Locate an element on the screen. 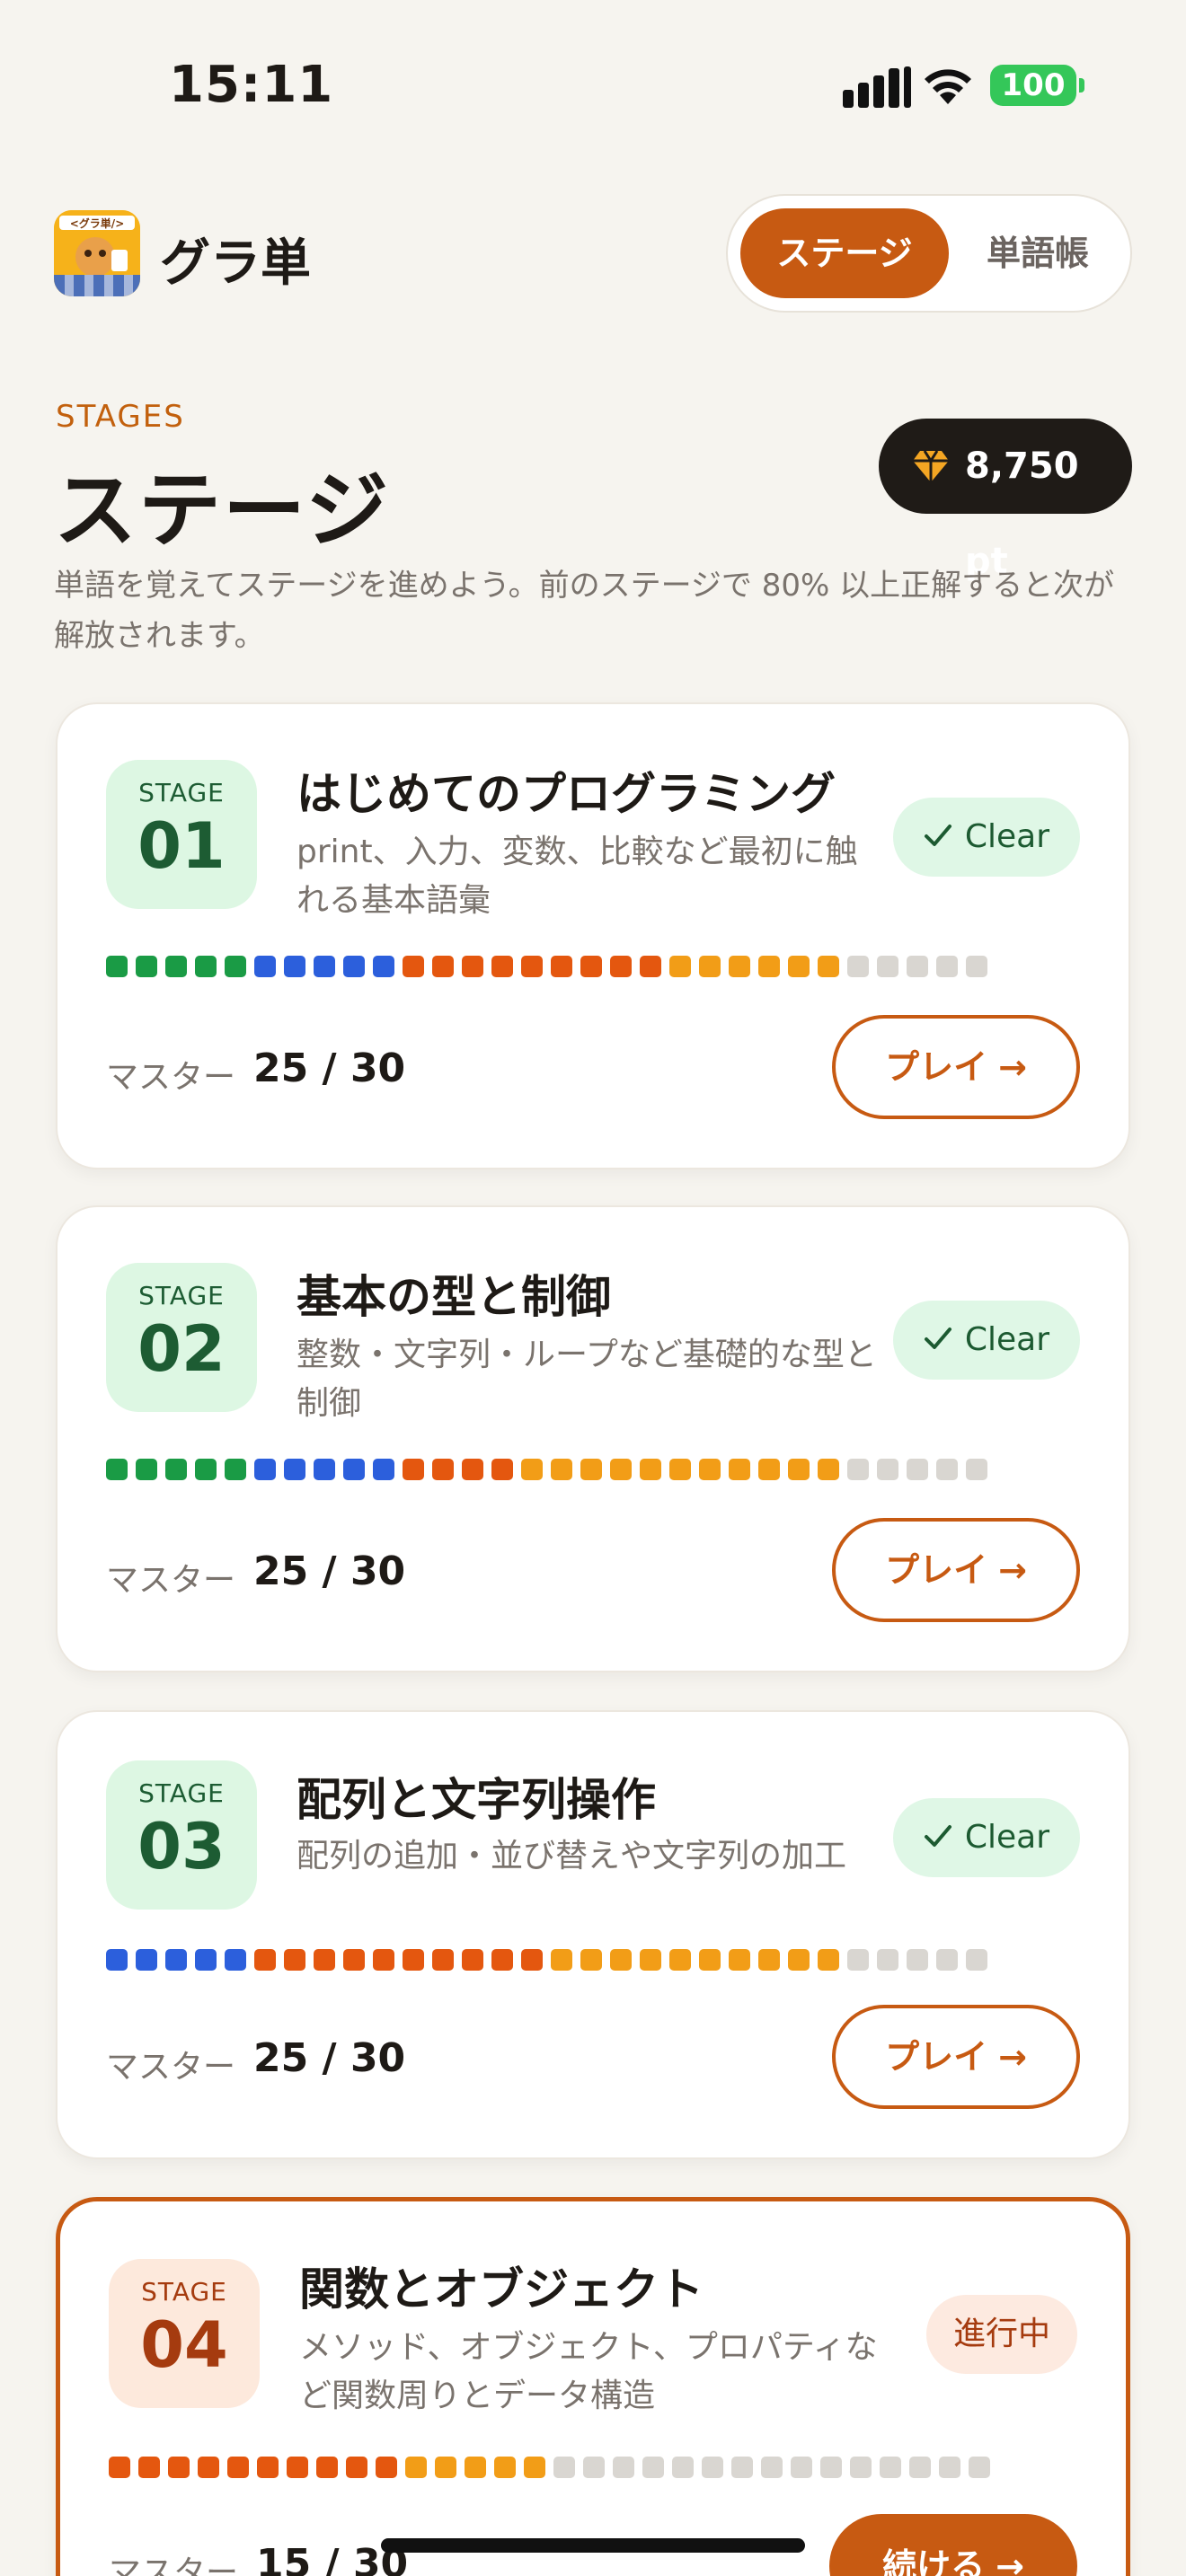 This screenshot has width=1186, height=2576. home-indicator is located at coordinates (593, 2545).